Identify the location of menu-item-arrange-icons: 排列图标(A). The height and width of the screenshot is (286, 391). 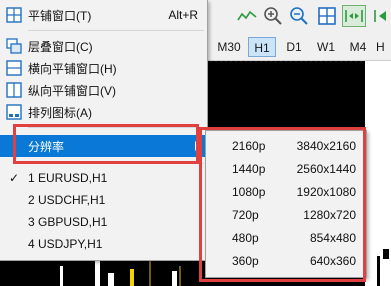
(103, 112).